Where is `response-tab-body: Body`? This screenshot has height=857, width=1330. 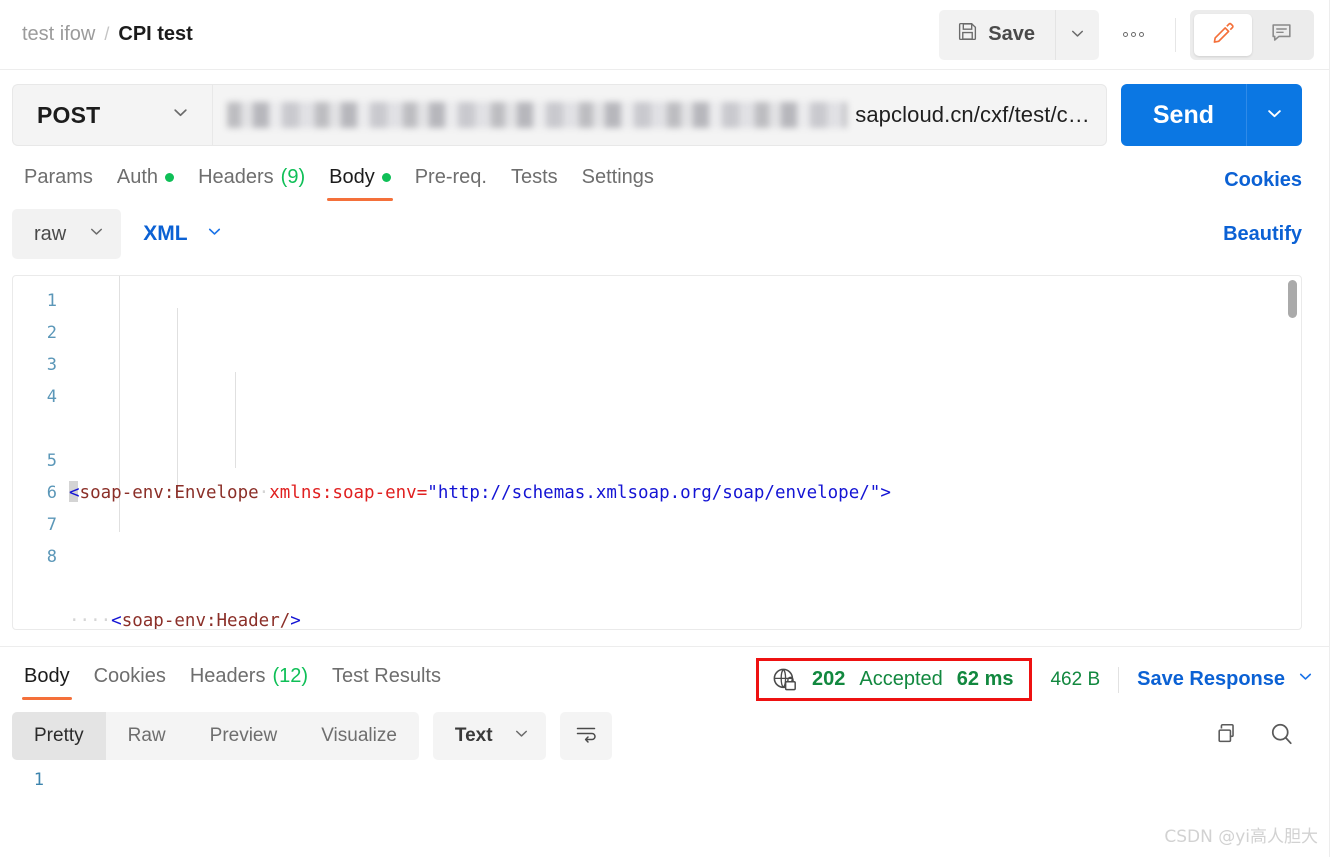 response-tab-body: Body is located at coordinates (47, 679).